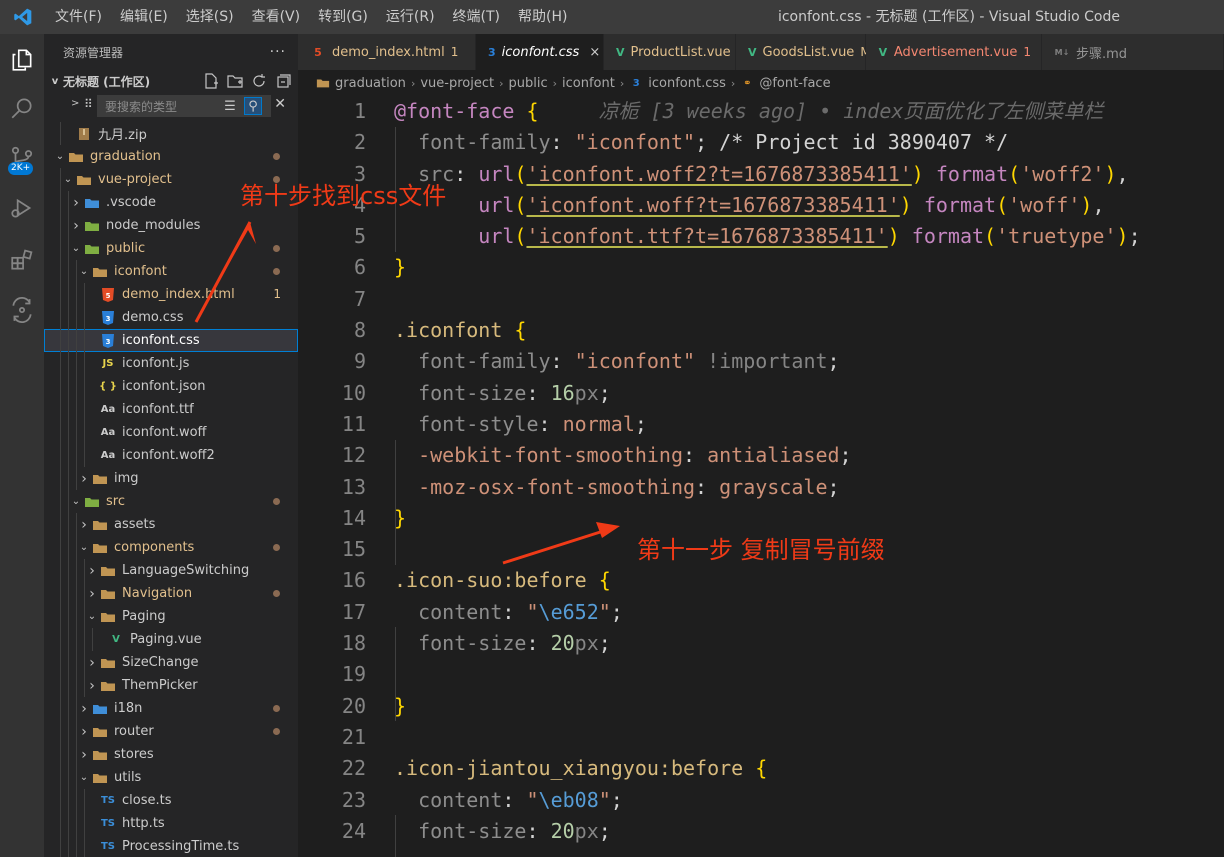 The image size is (1224, 857). What do you see at coordinates (22, 108) in the screenshot?
I see `search-icon` at bounding box center [22, 108].